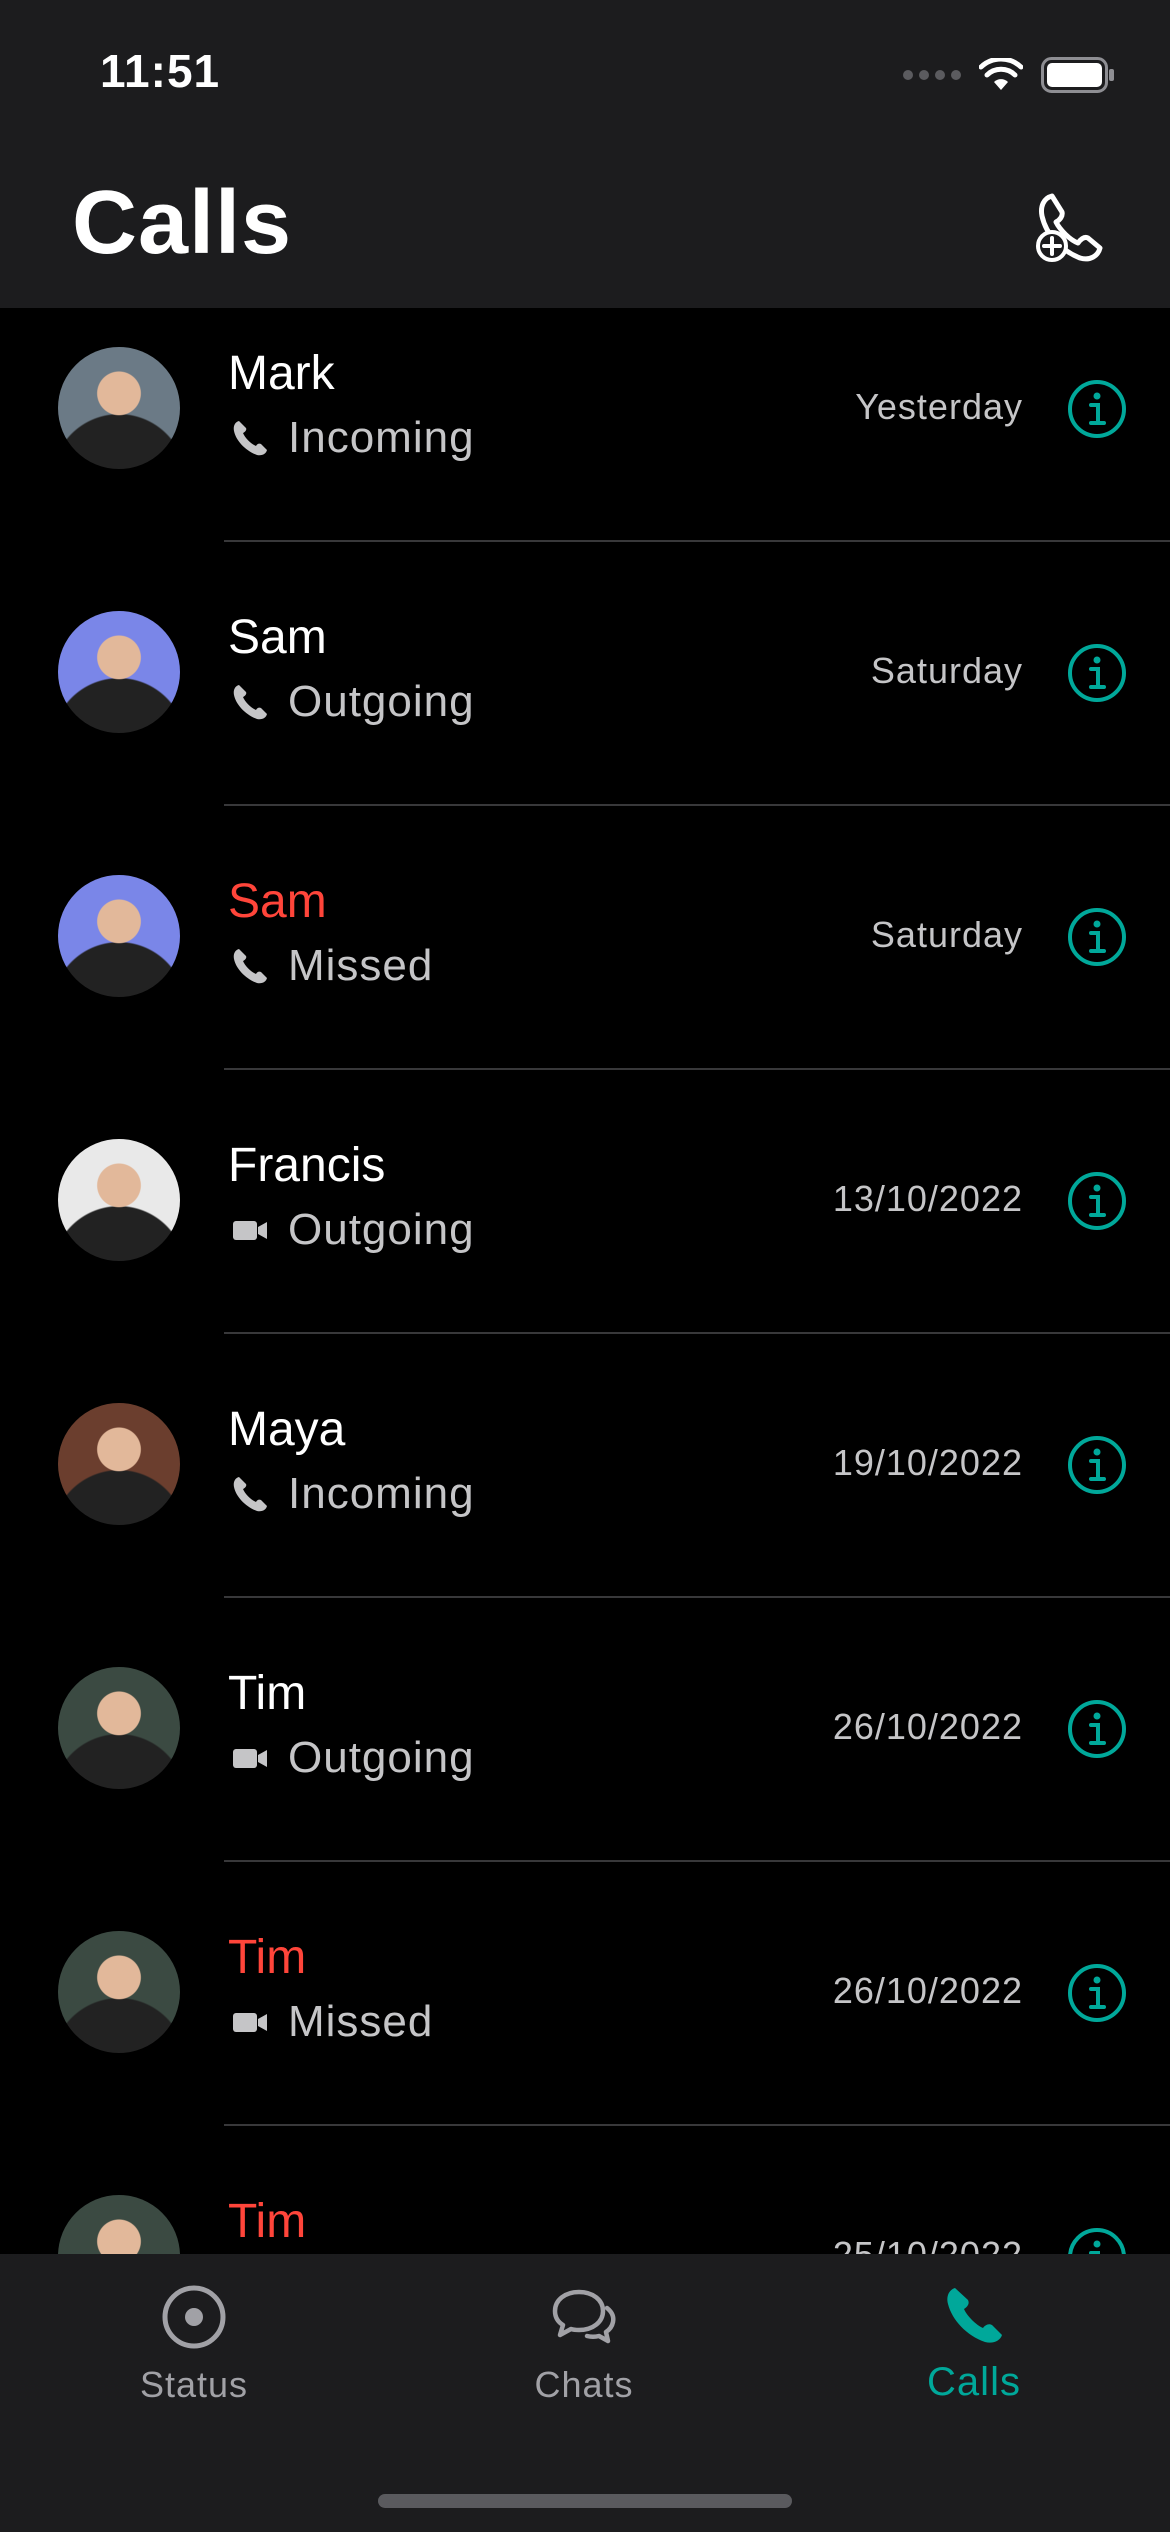 This screenshot has height=2532, width=1170. What do you see at coordinates (1077, 75) in the screenshot?
I see `battery-icon` at bounding box center [1077, 75].